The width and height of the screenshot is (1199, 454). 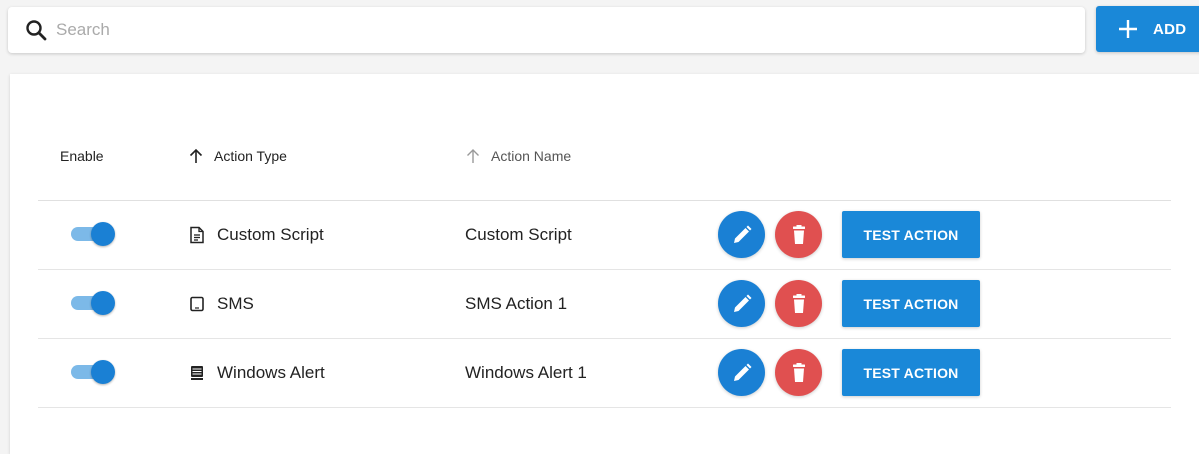 I want to click on column-header-label: Enable, so click(x=82, y=156).